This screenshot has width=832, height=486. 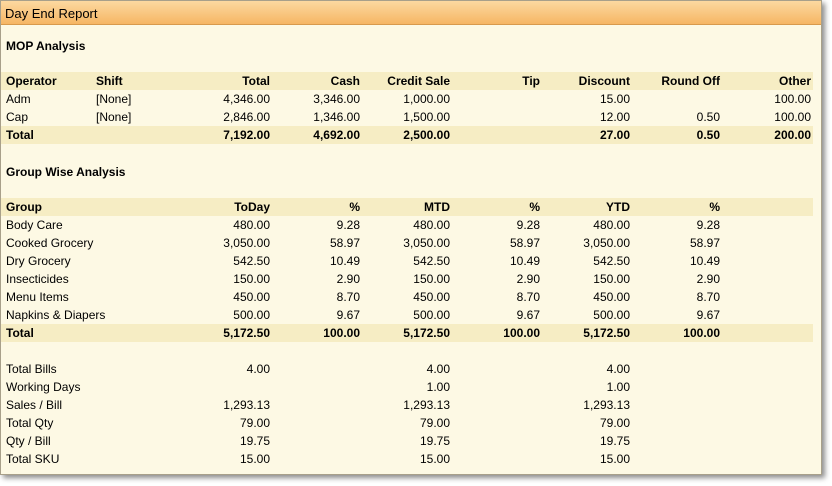 I want to click on group-col-ytd-pct: %, so click(x=714, y=207).